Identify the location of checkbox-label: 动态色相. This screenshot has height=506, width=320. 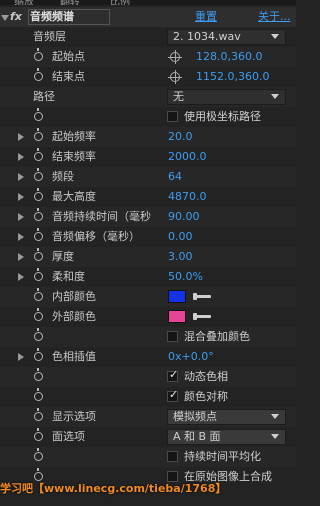
(206, 376).